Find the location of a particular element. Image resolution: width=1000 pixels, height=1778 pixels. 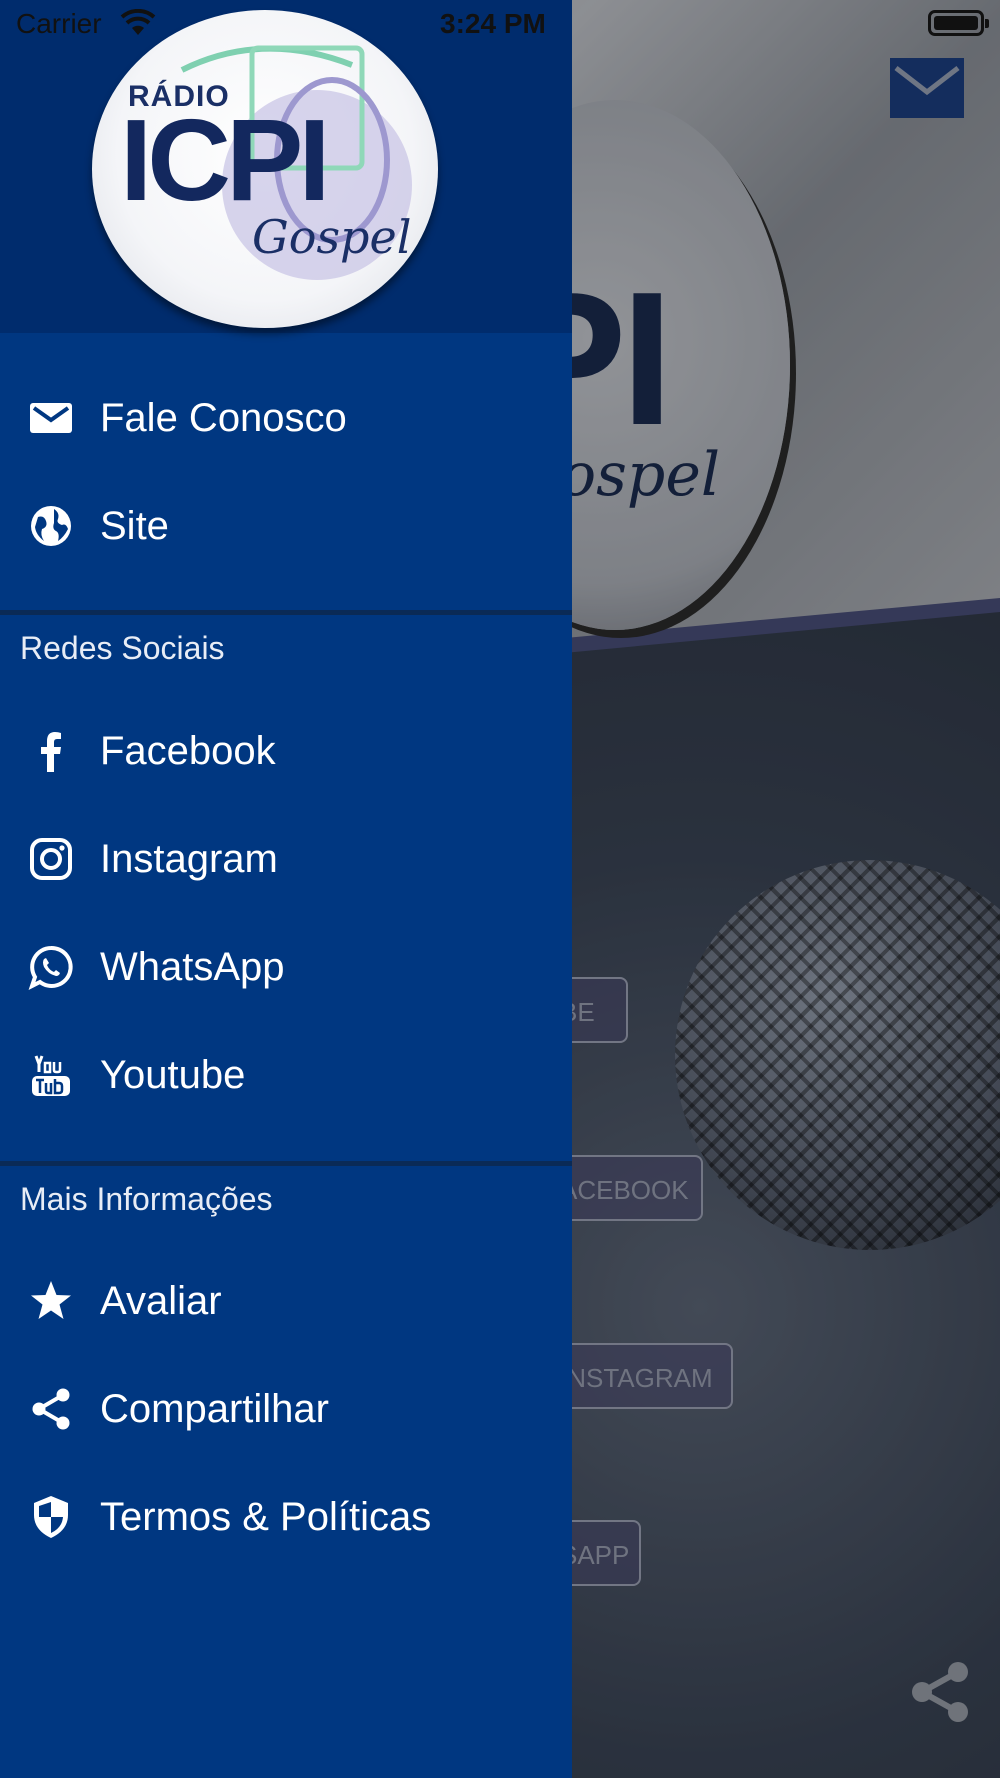

logo-main-text: ICPI is located at coordinates (225, 160).